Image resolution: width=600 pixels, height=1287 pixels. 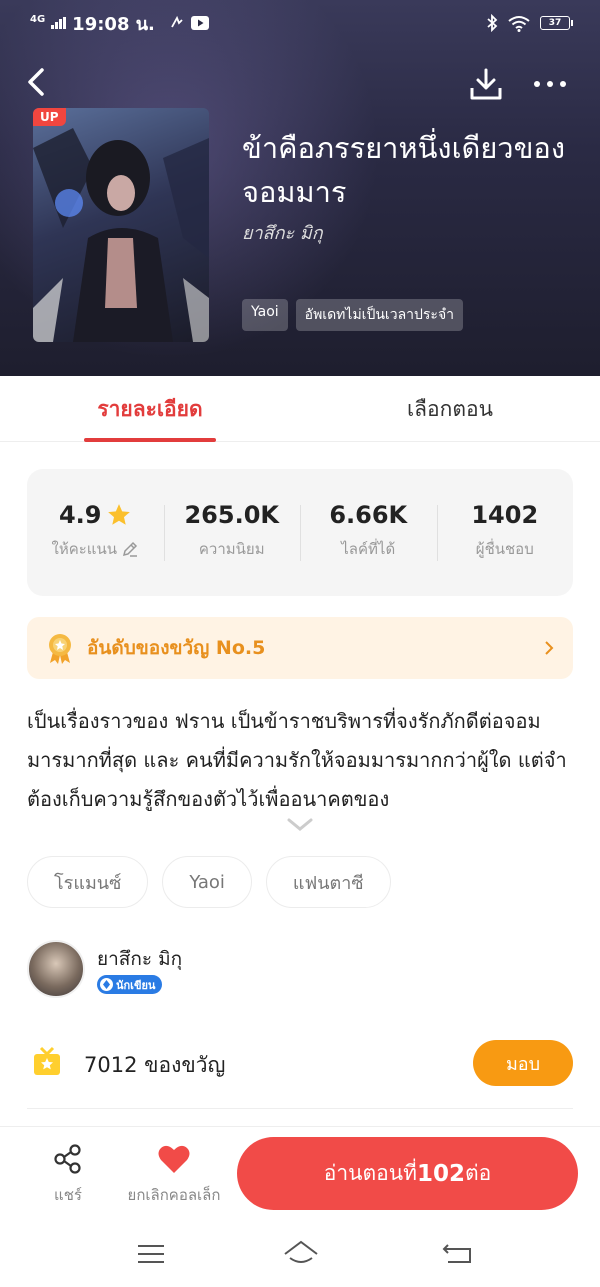 I want to click on author-name: ยาสึกะ มิกุ, so click(x=139, y=959).